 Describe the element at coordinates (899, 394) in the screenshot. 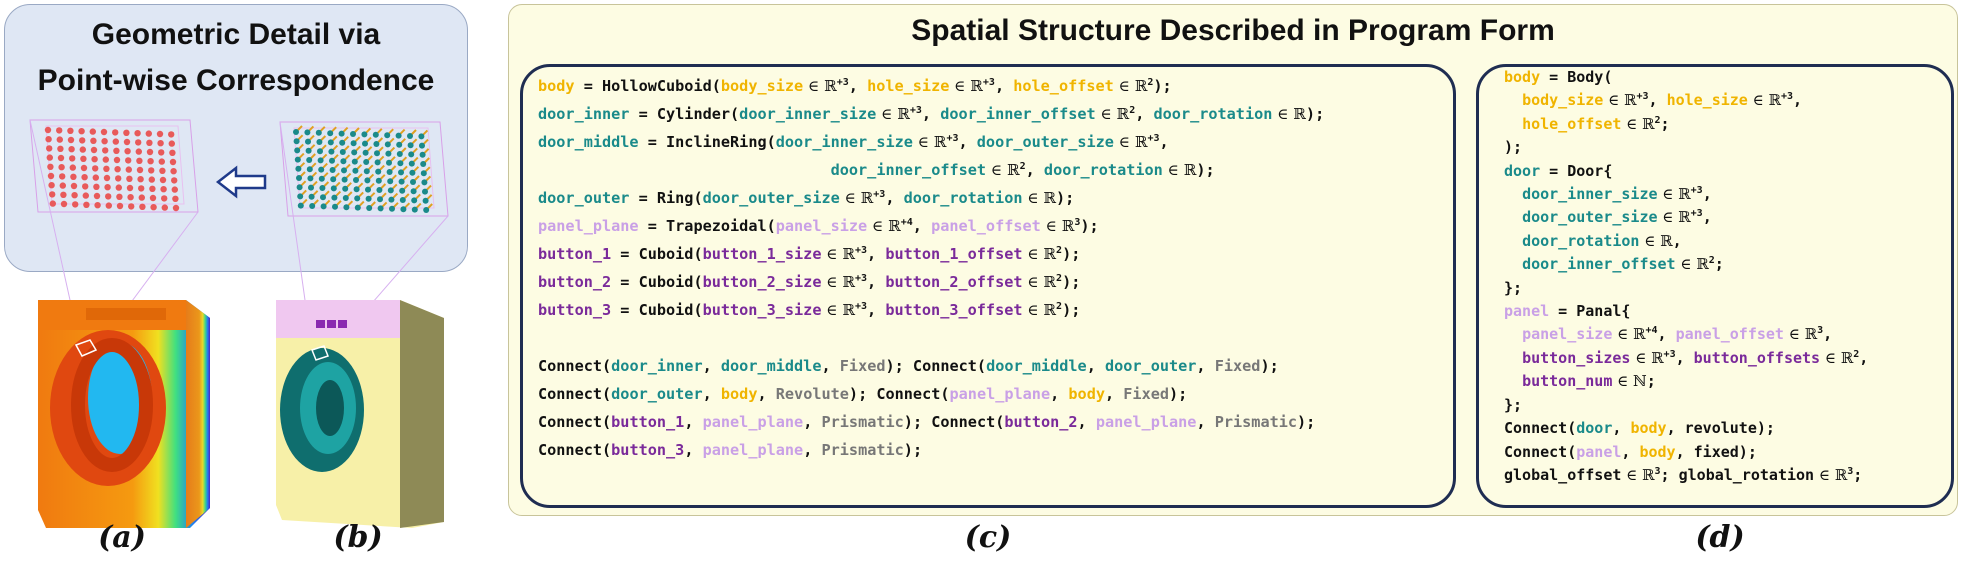

I see `code-token: ); Connect(` at that location.